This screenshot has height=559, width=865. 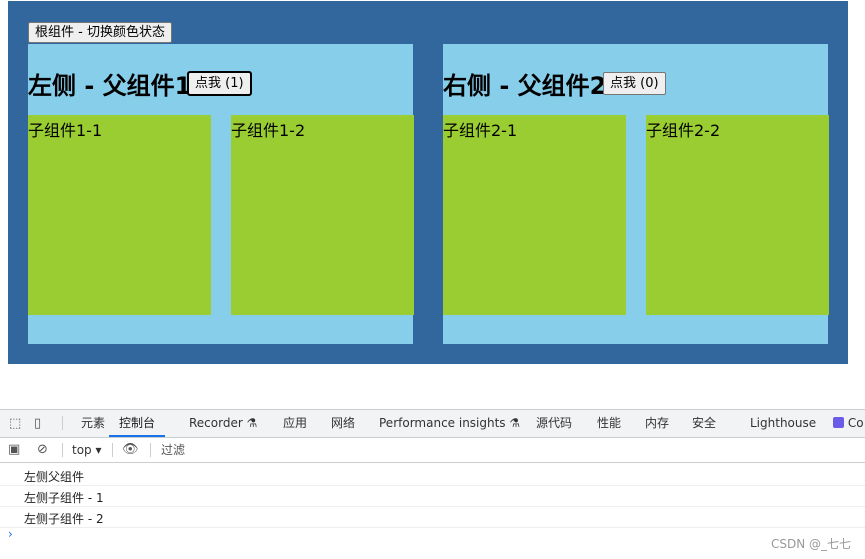 I want to click on tab-recorder: Recorder ⚗, so click(x=223, y=423).